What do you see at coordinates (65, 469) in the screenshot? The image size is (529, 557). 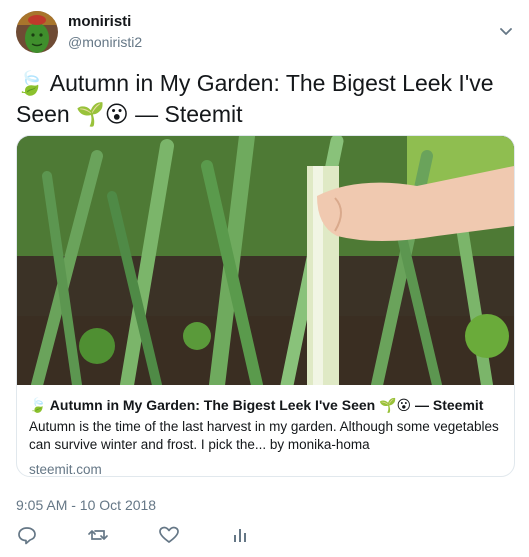 I see `card-domain: steemit.com` at bounding box center [65, 469].